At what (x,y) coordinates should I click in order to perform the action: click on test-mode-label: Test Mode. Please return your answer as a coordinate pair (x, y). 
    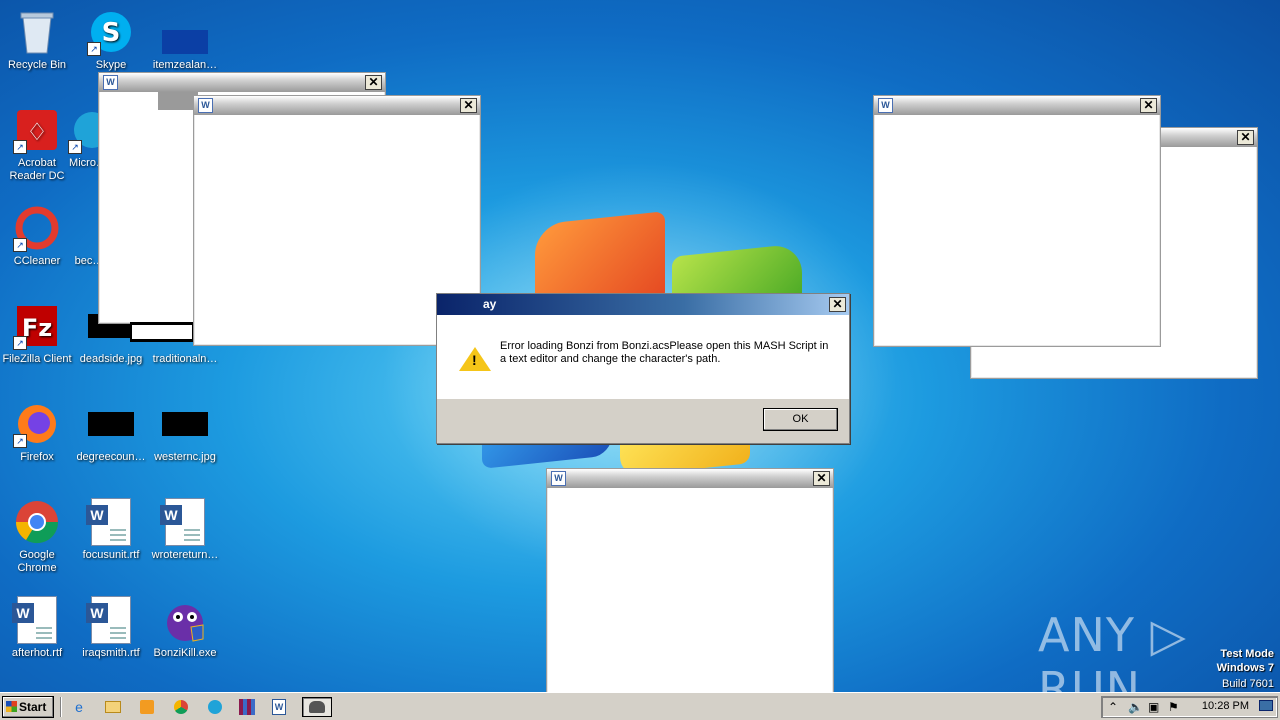
    Looking at the image, I should click on (1247, 654).